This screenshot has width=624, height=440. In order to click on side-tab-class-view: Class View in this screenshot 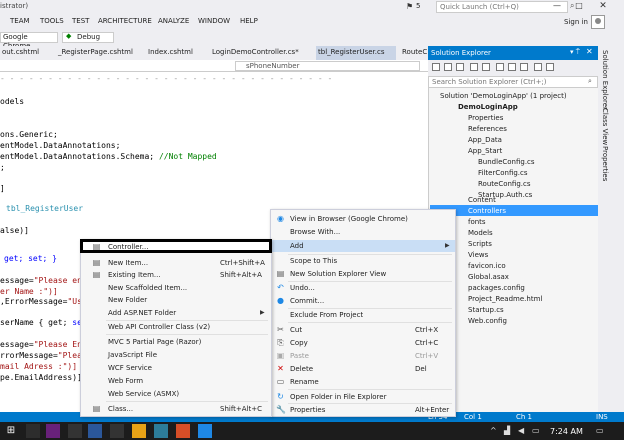, I will do `click(605, 126)`.